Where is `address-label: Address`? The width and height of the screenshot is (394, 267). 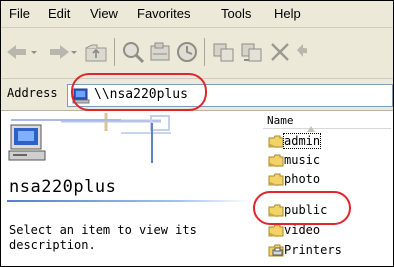 address-label: Address is located at coordinates (32, 93).